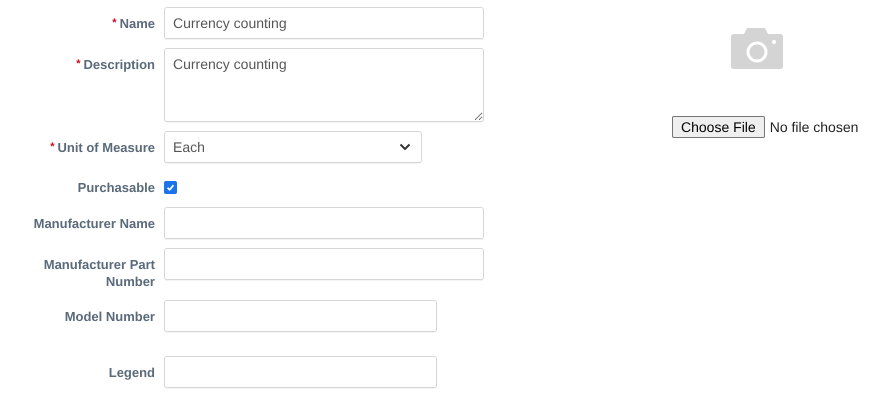 This screenshot has height=400, width=879. Describe the element at coordinates (119, 64) in the screenshot. I see `field-label: Description` at that location.